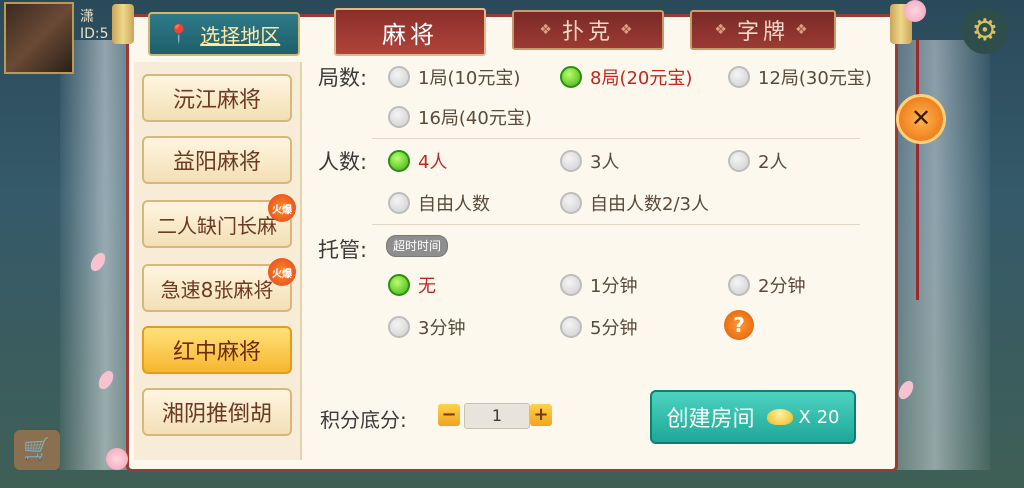  I want to click on players-option-free-2-3: 自由人数2/3人, so click(634, 203).